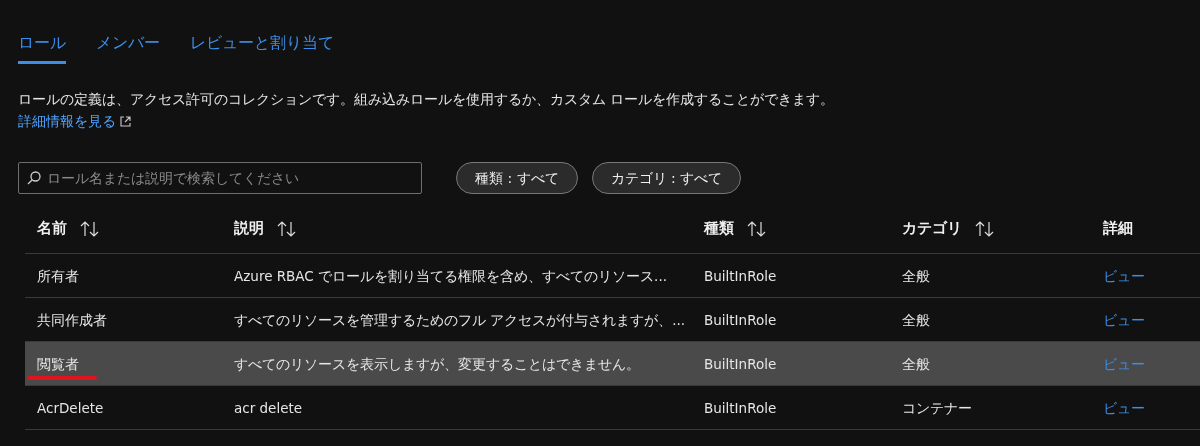 This screenshot has width=1200, height=446. I want to click on table-cell: AcrDelete, so click(70, 407).